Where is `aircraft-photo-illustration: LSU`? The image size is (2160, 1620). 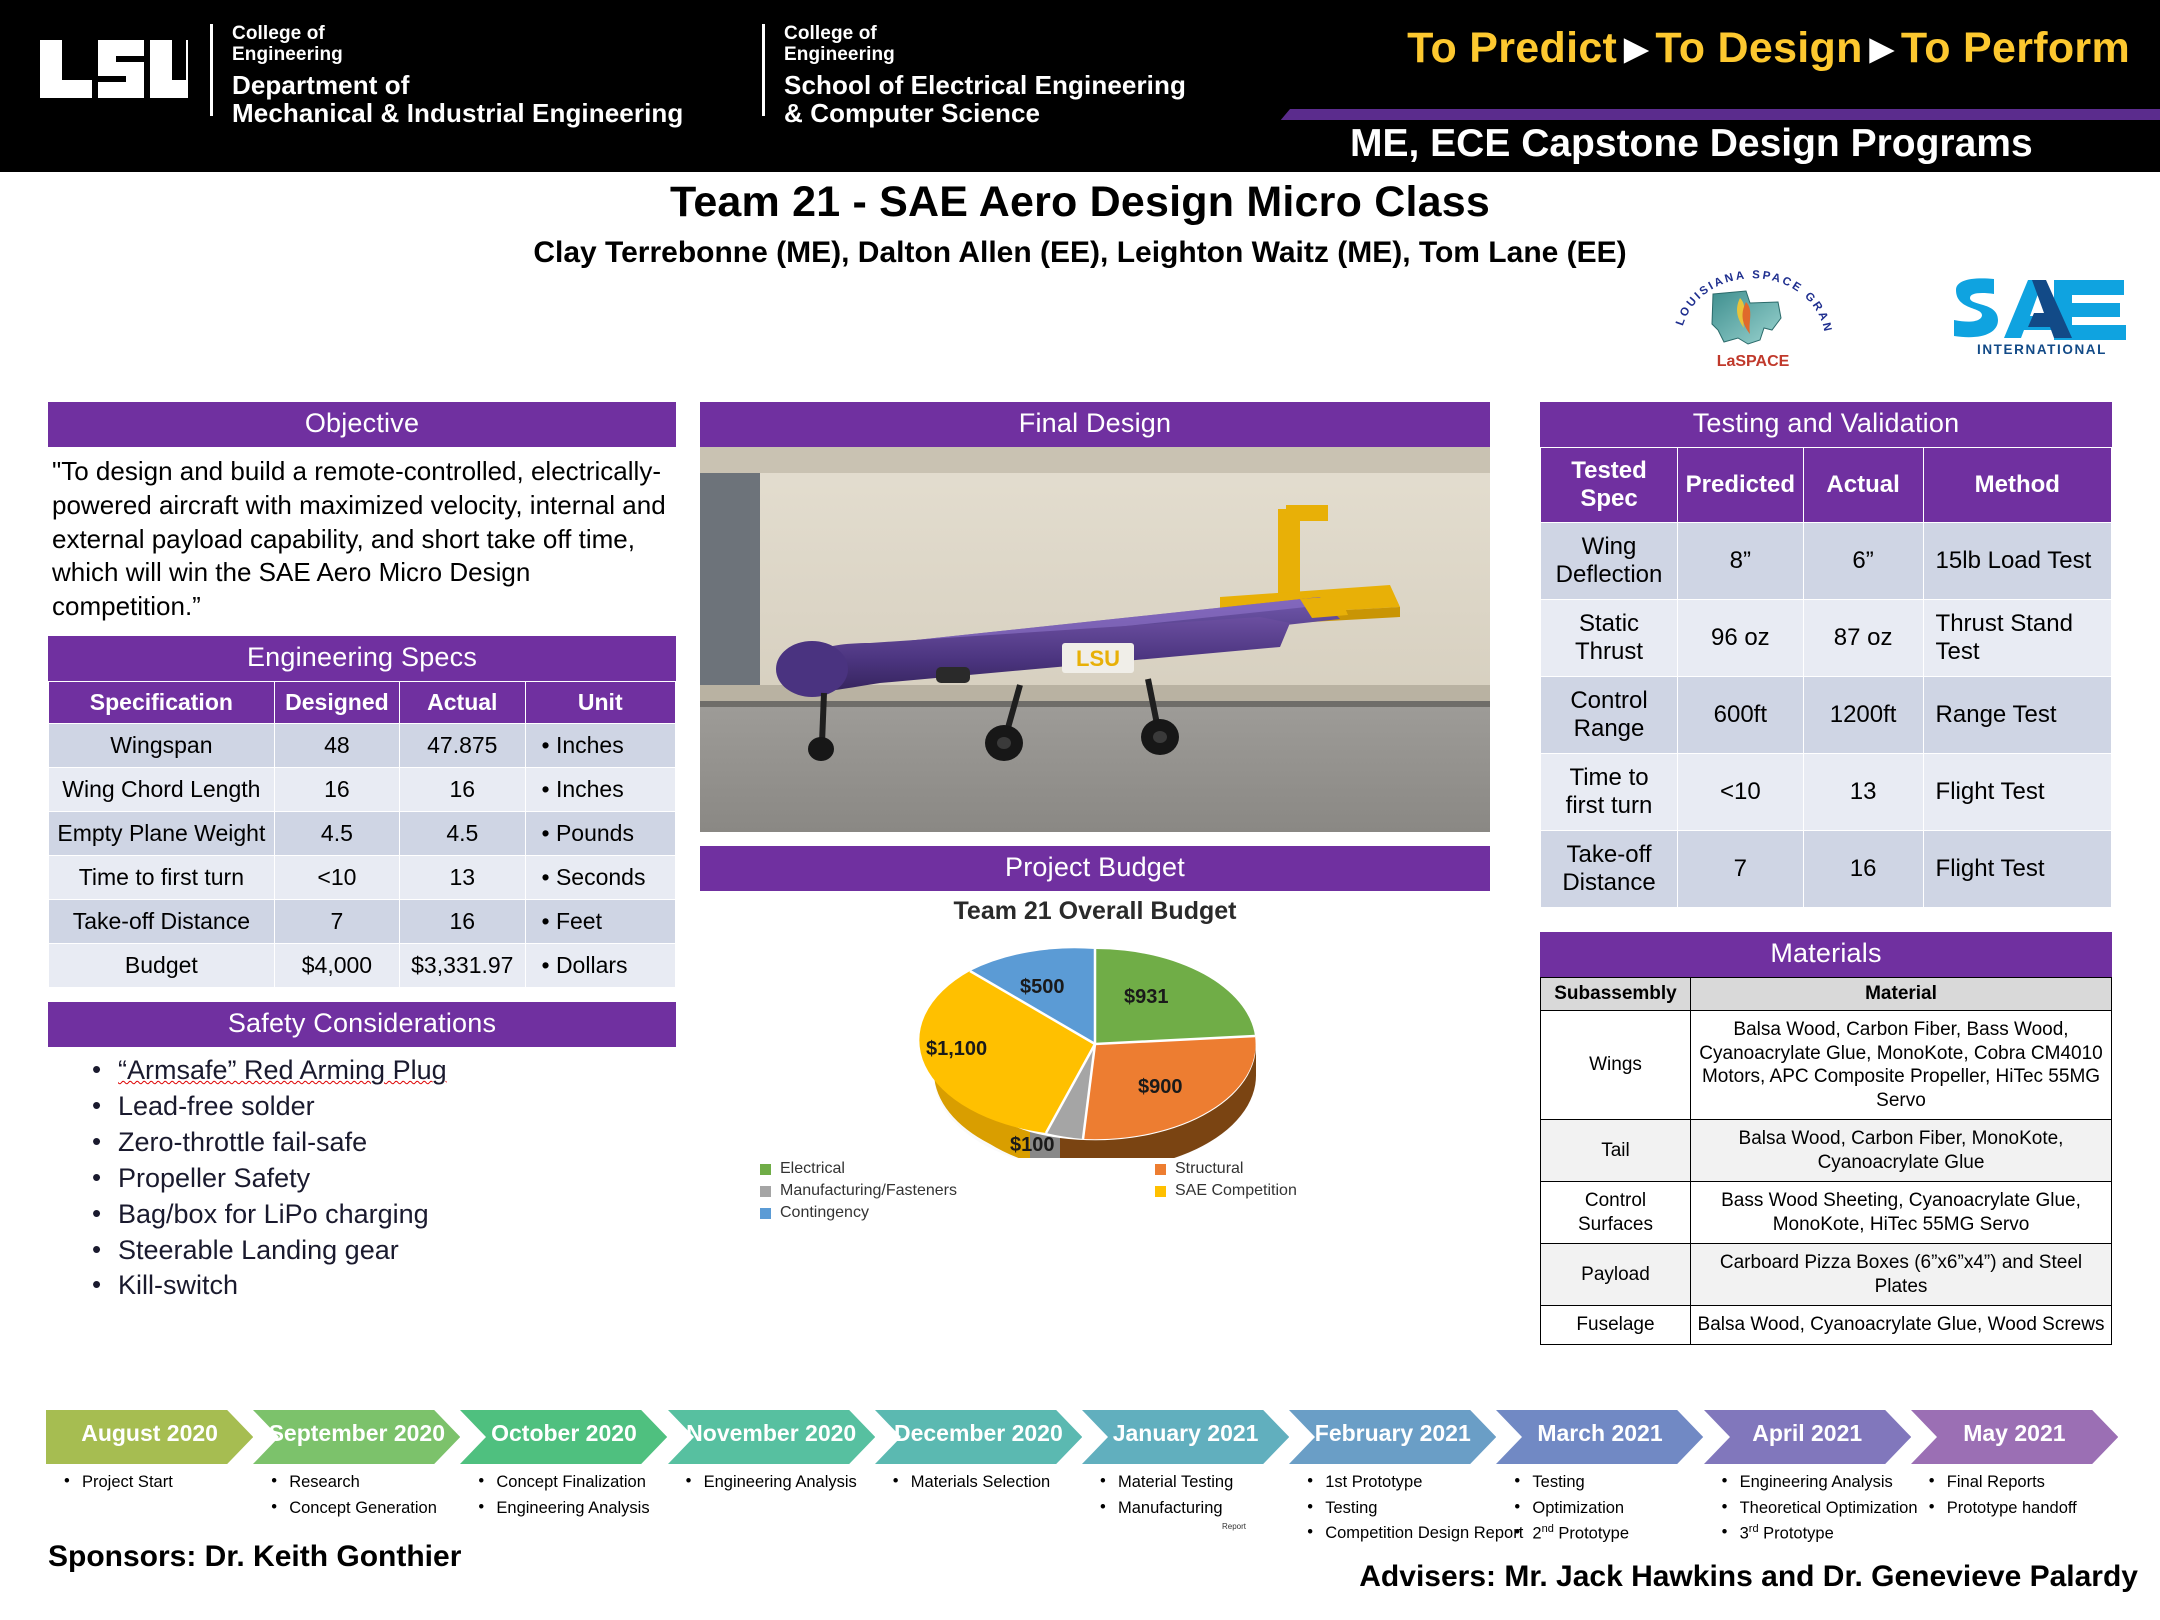 aircraft-photo-illustration: LSU is located at coordinates (1095, 639).